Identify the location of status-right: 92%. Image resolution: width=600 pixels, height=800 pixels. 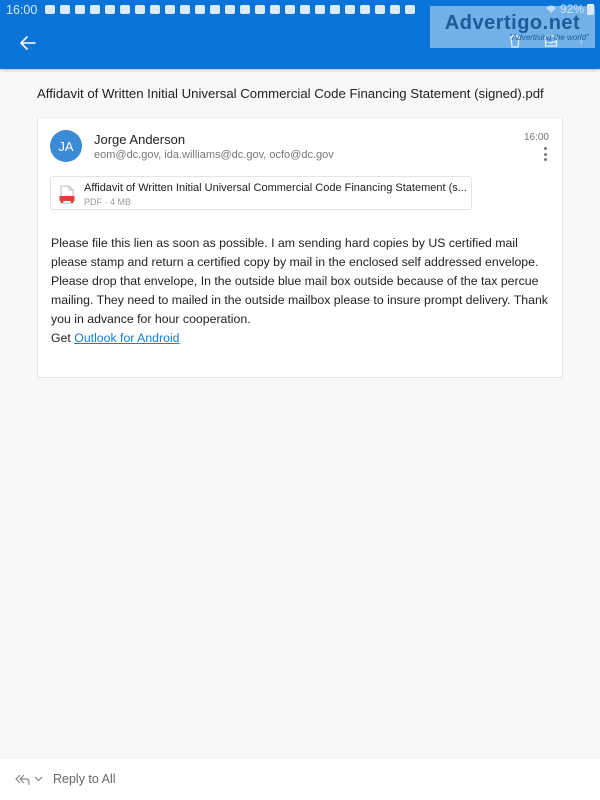
(569, 9).